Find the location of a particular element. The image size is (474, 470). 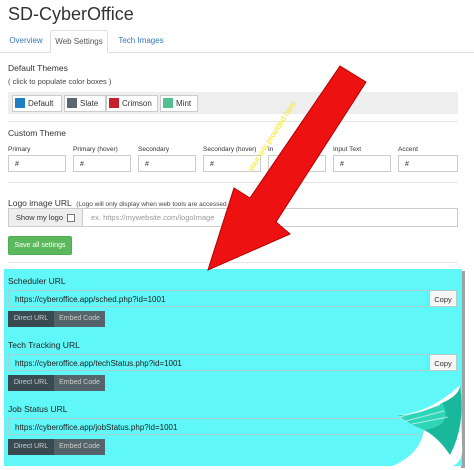

theme-mint-label: Mint is located at coordinates (184, 103).